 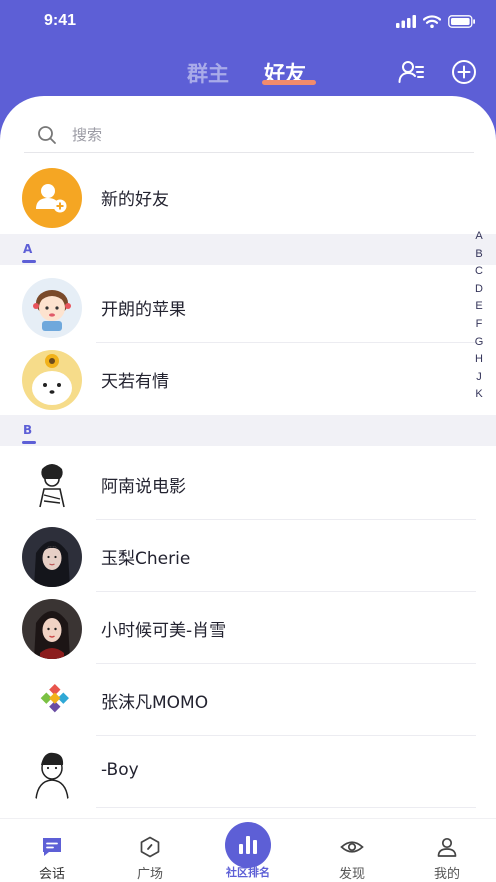 I want to click on status-icons, so click(x=436, y=21).